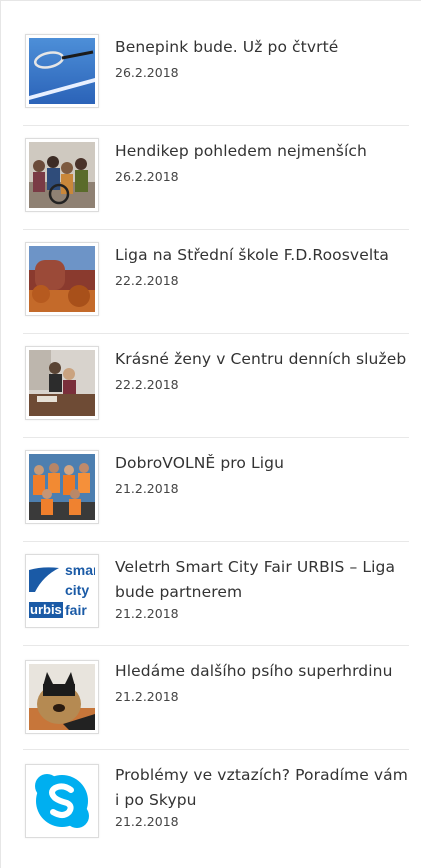 This screenshot has width=421, height=868. I want to click on school-building-image, so click(62, 279).